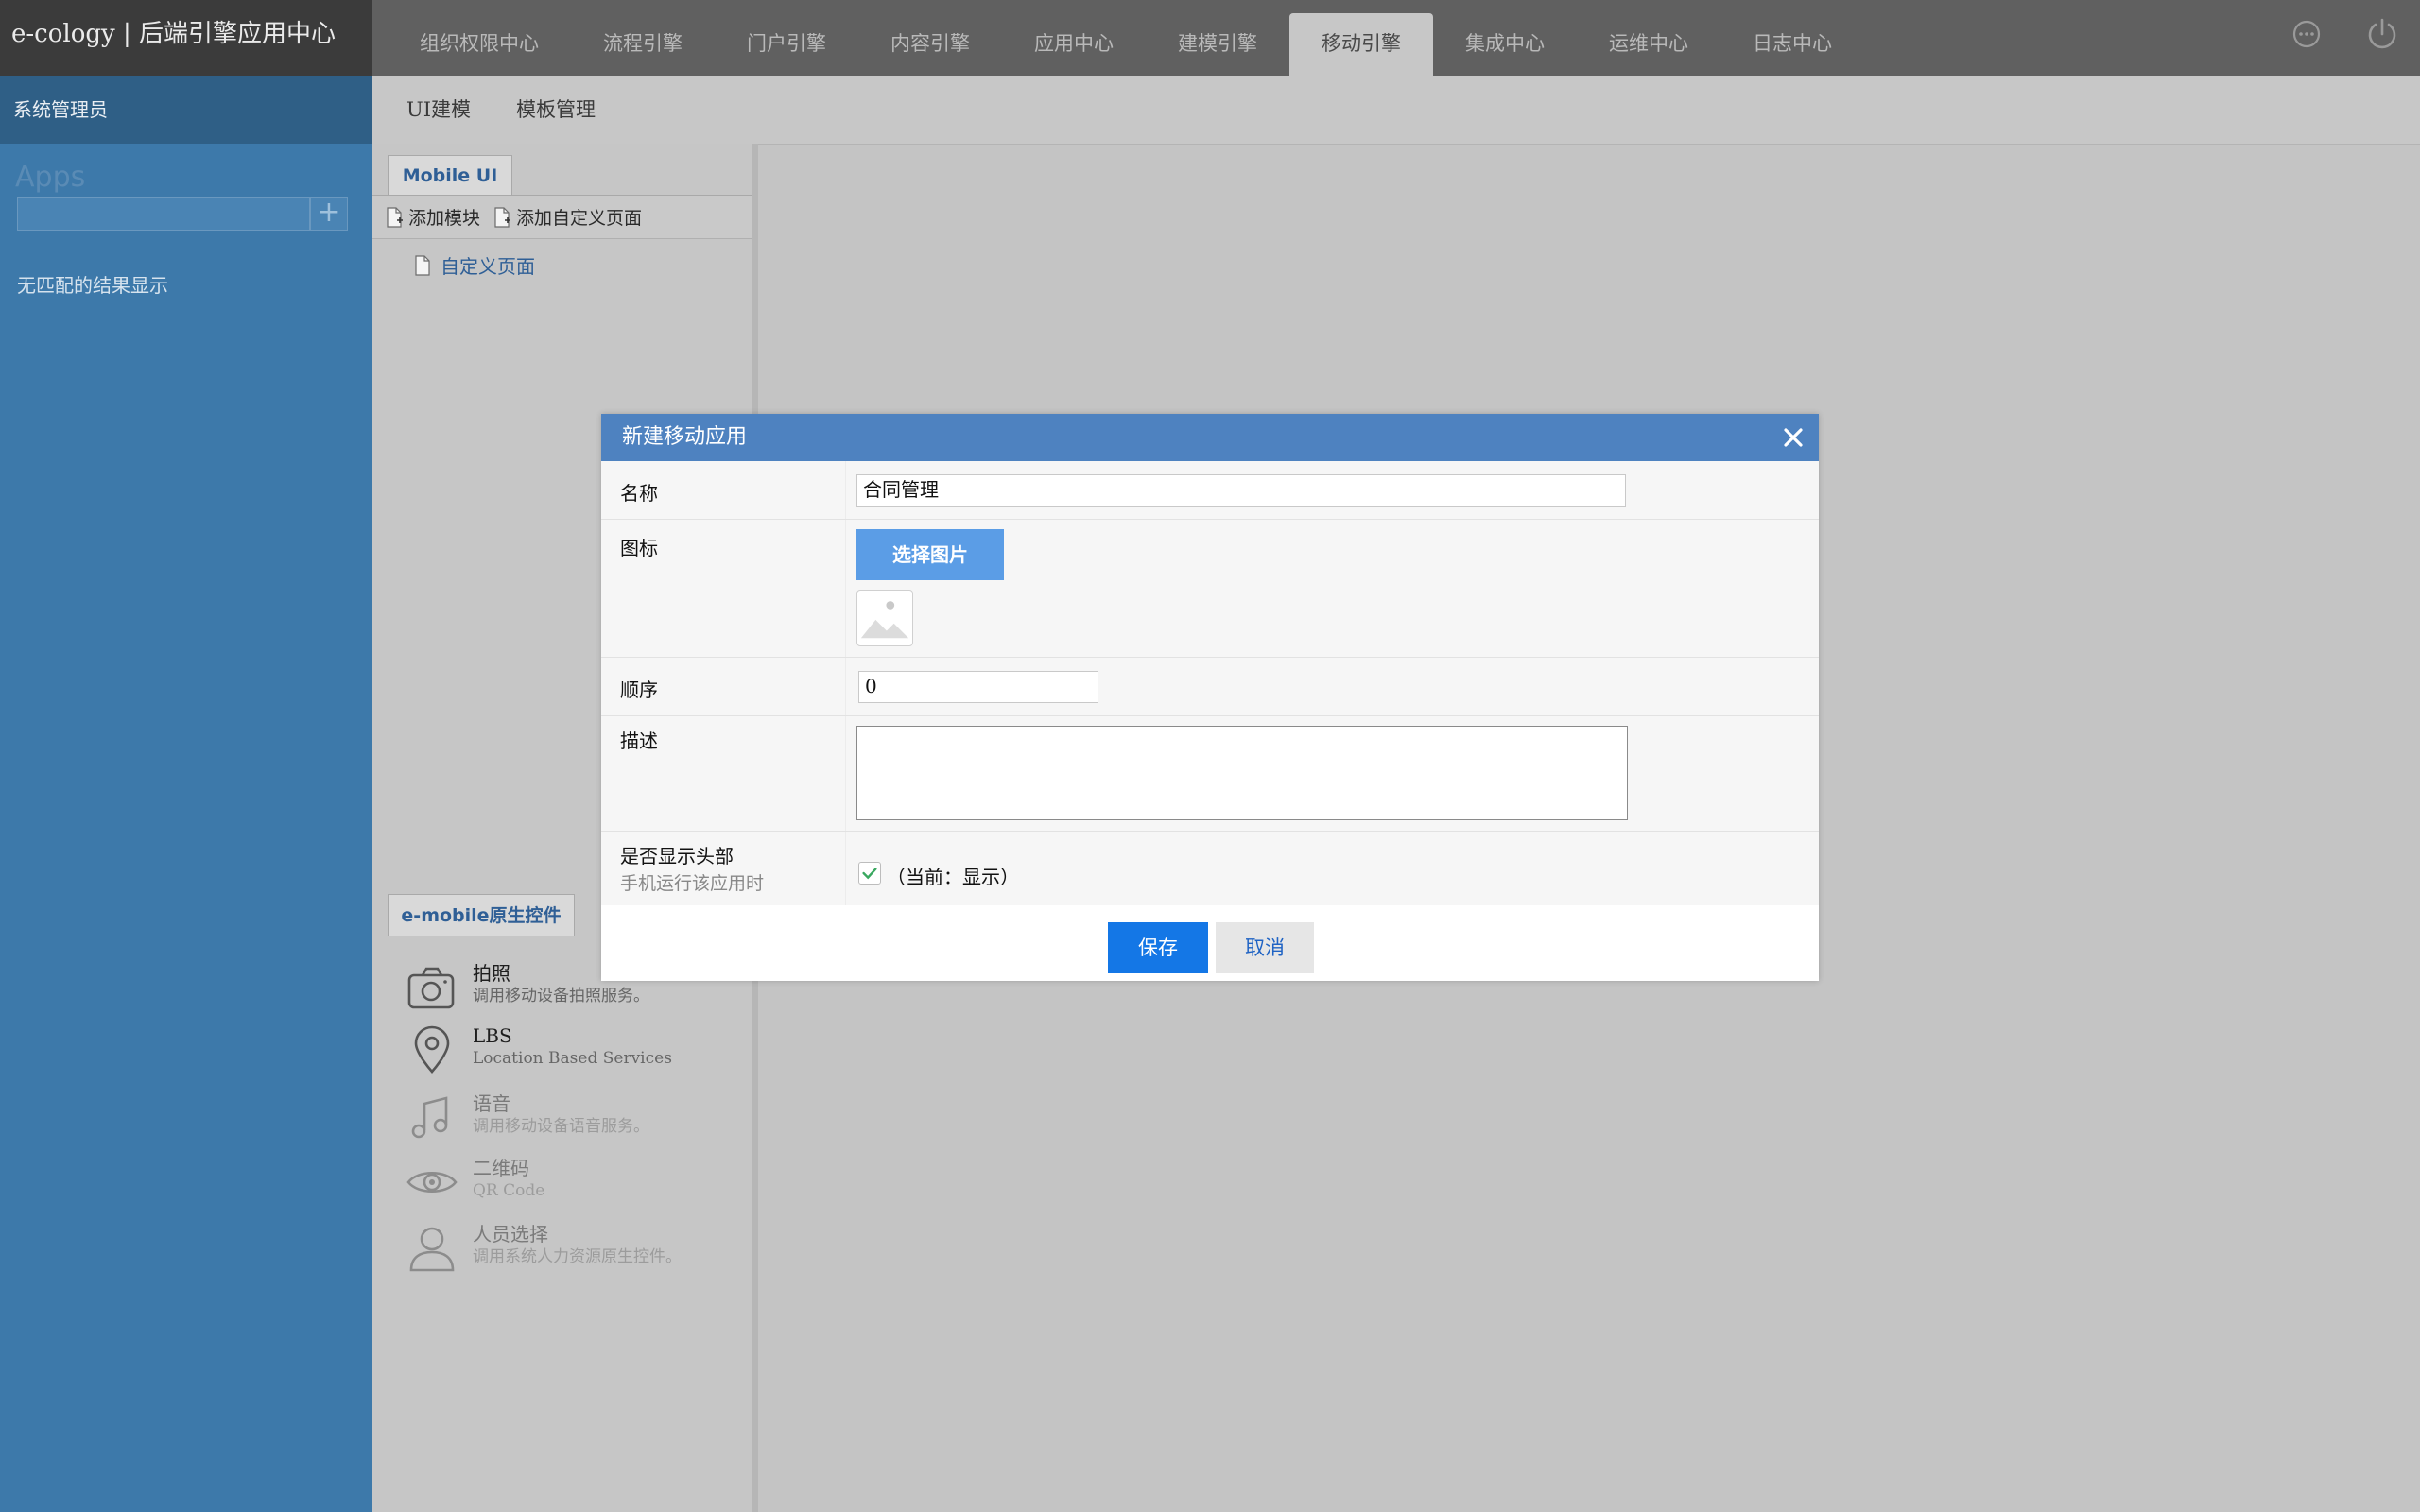 The image size is (2420, 1512). Describe the element at coordinates (479, 44) in the screenshot. I see `nav-org-permission: 组织权限中心` at that location.